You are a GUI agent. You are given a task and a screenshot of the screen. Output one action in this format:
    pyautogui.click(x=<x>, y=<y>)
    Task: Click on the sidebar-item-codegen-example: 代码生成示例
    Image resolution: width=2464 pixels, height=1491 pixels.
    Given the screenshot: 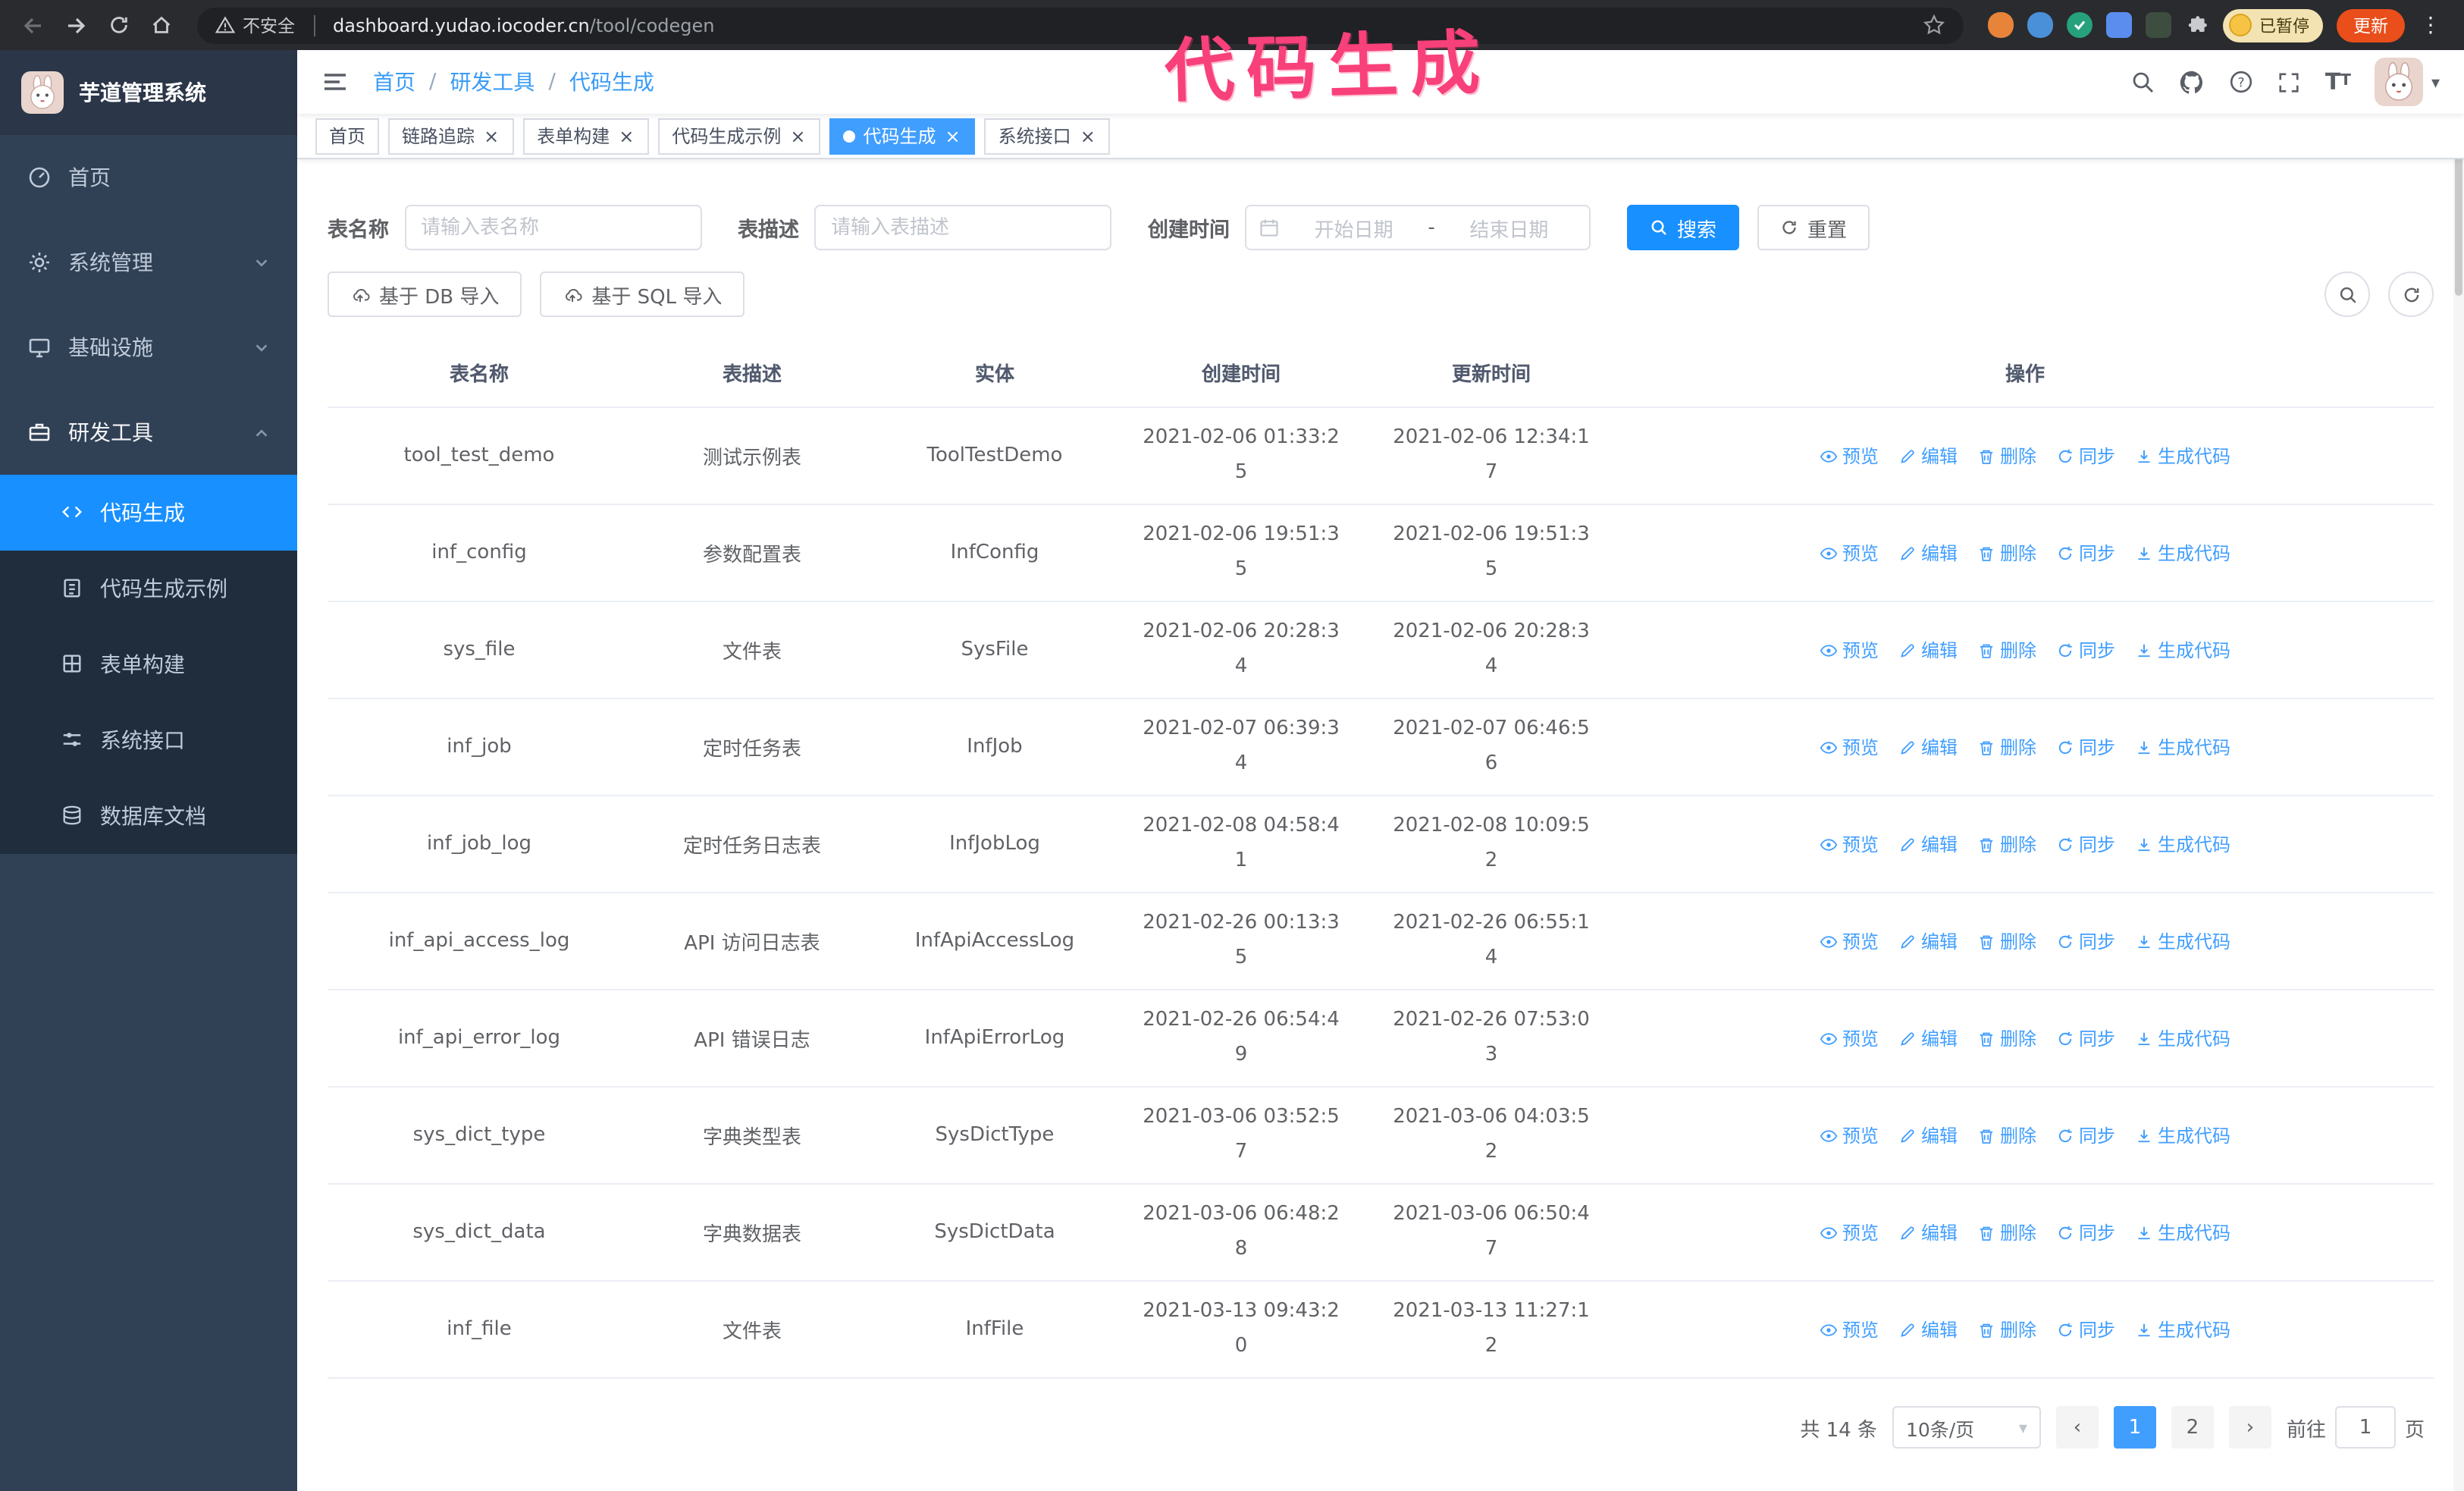 What is the action you would take?
    pyautogui.click(x=148, y=588)
    